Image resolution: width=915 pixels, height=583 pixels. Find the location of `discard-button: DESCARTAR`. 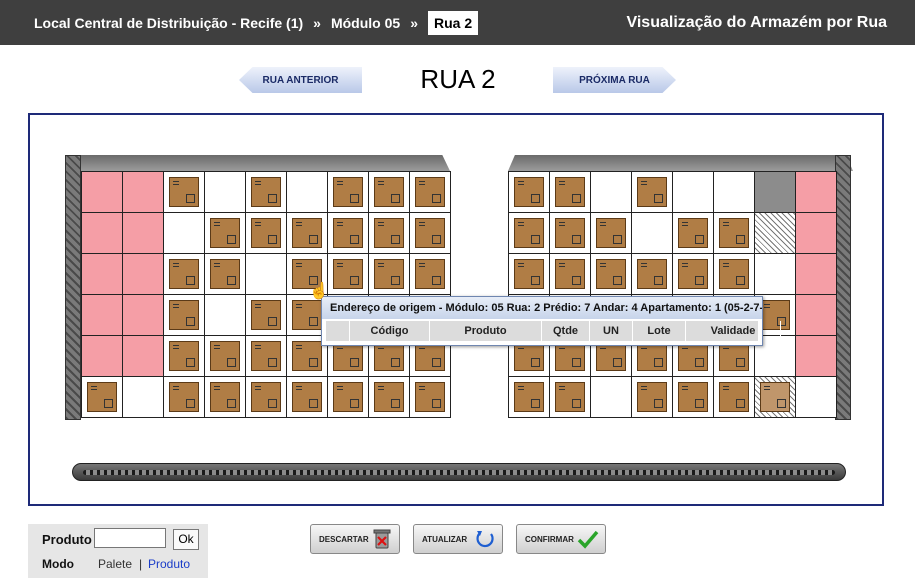

discard-button: DESCARTAR is located at coordinates (355, 539).